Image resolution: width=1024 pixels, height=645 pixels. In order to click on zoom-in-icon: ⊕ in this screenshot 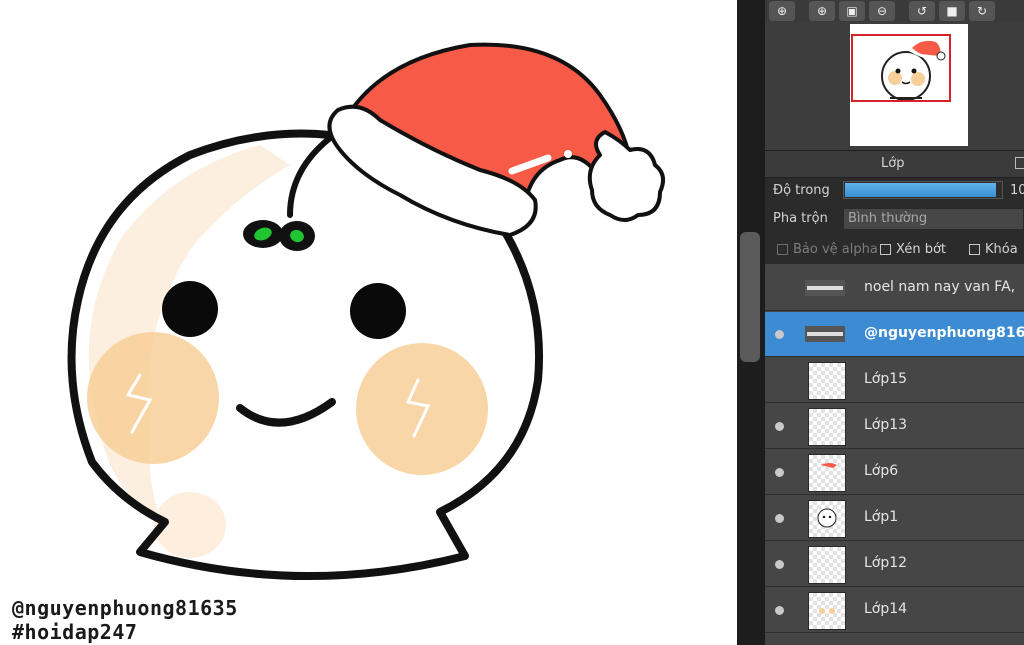, I will do `click(822, 11)`.